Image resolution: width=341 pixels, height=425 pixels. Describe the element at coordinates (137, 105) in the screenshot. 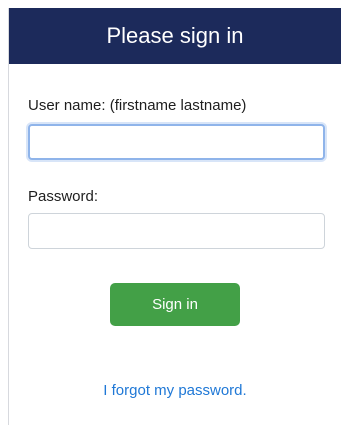

I see `username-label: User name: (firstname lastname)` at that location.